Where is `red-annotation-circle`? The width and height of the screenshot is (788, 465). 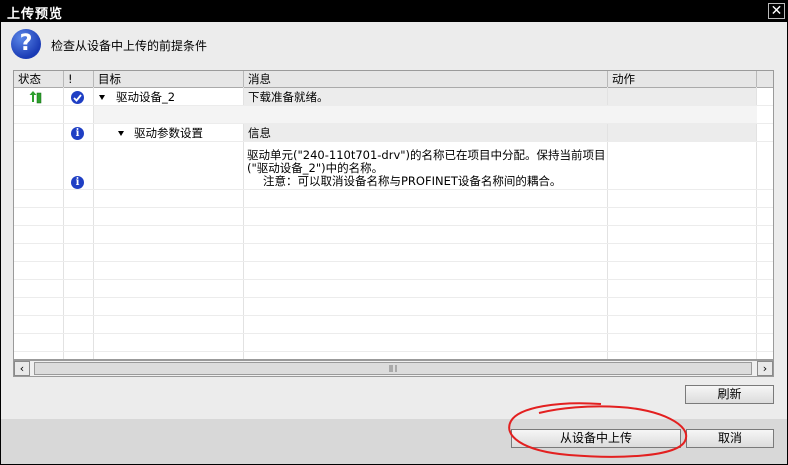
red-annotation-circle is located at coordinates (598, 430).